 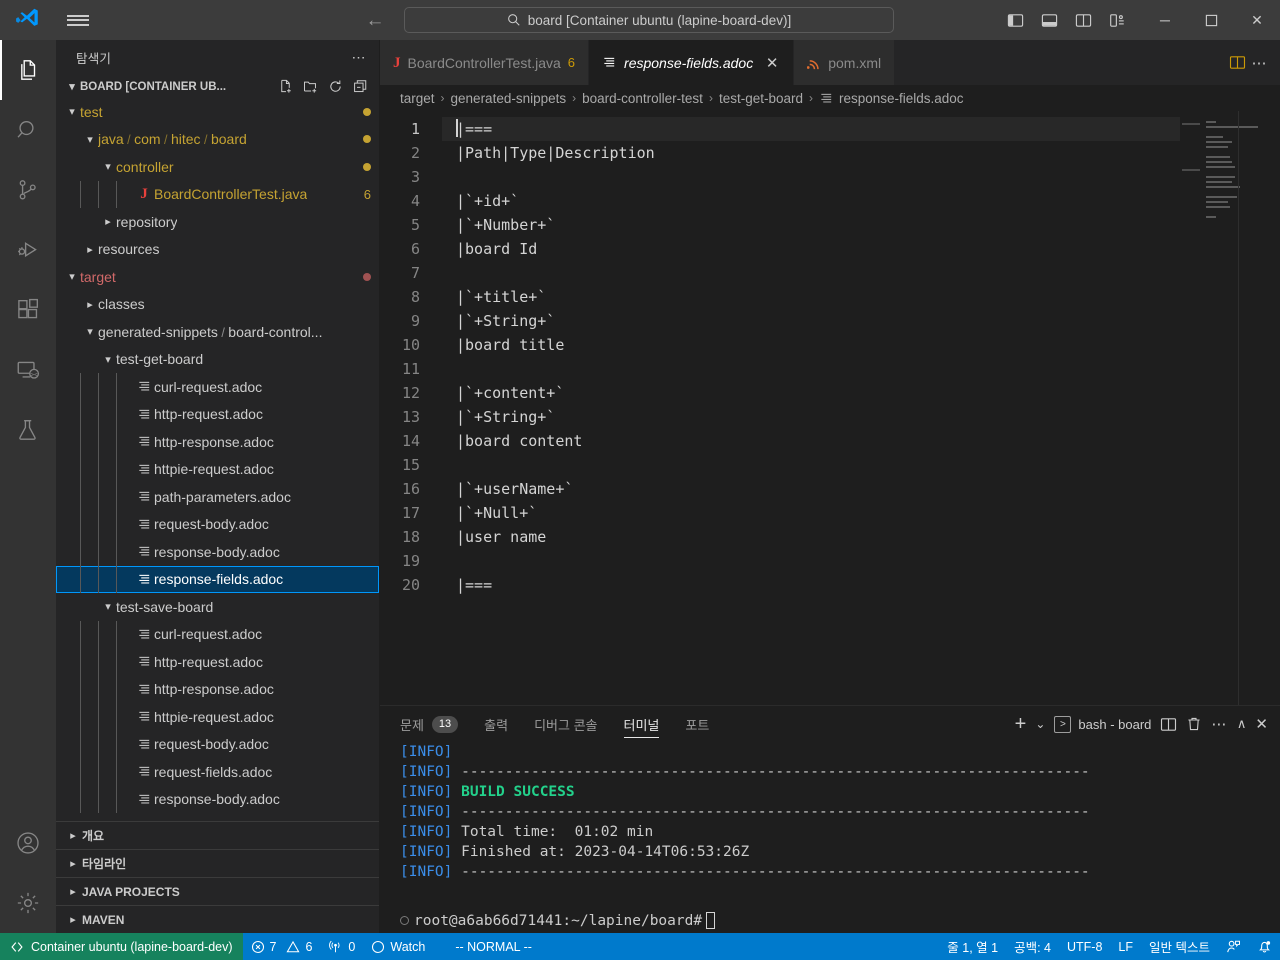 What do you see at coordinates (1242, 724) in the screenshot?
I see `maximize-panel-button: ∧` at bounding box center [1242, 724].